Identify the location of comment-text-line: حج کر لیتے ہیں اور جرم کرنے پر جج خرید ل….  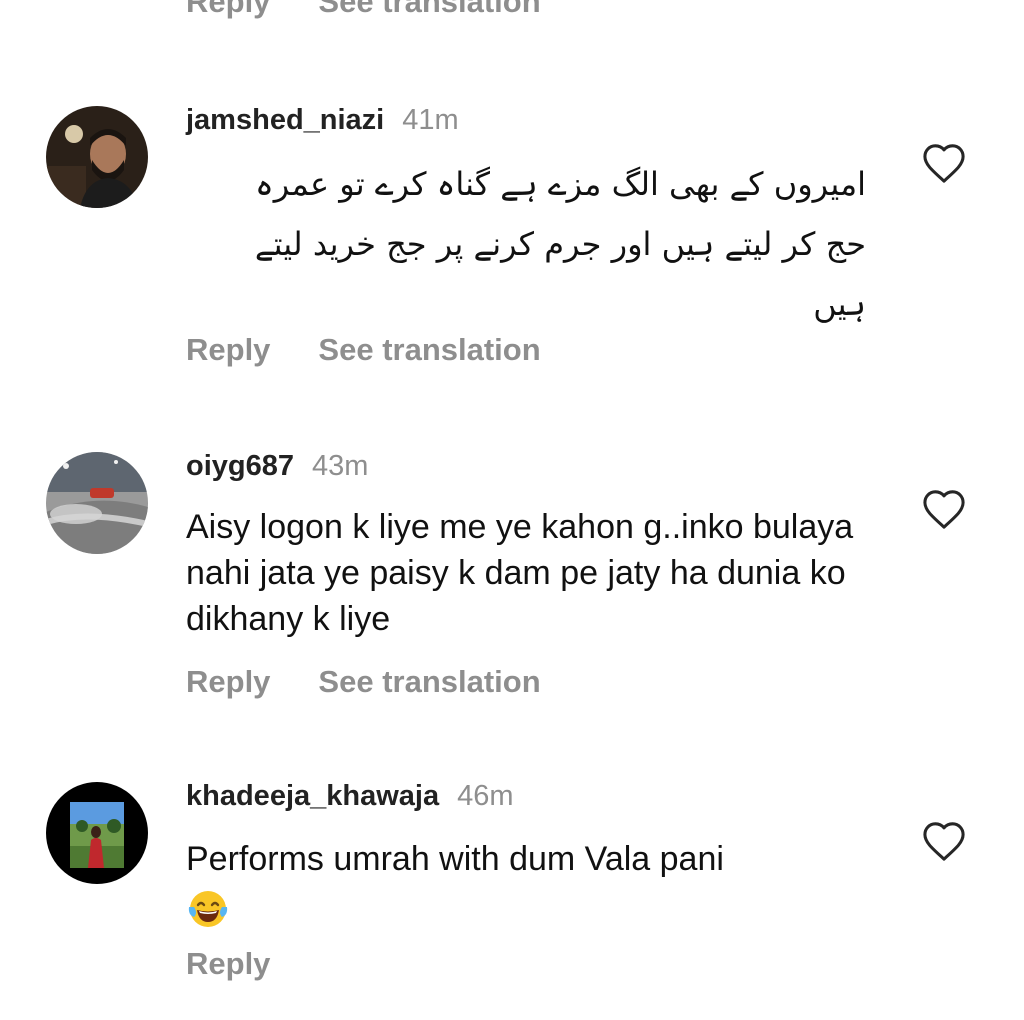
(560, 244).